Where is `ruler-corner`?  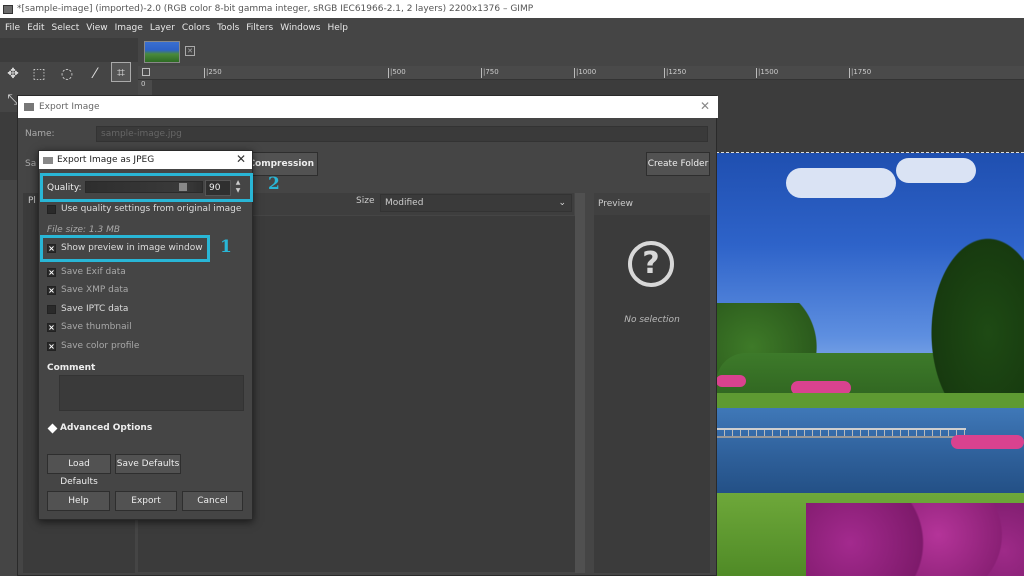
ruler-corner is located at coordinates (146, 72).